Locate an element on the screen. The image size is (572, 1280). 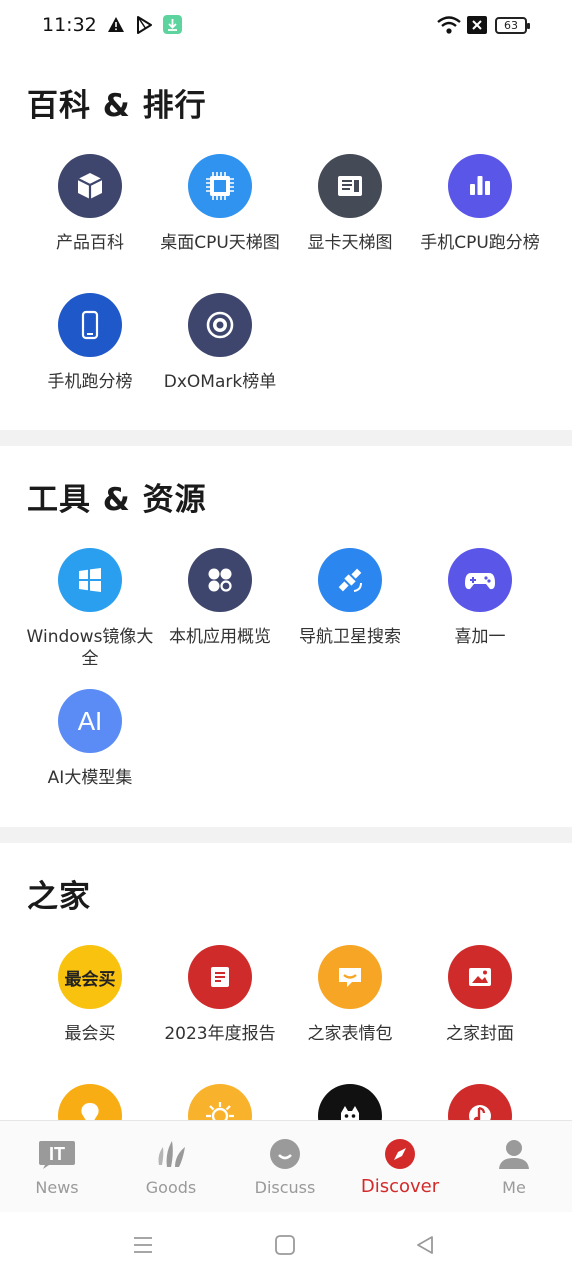
tile-phone-benchmark-ranking: 手机跑分榜 is located at coordinates (90, 343).